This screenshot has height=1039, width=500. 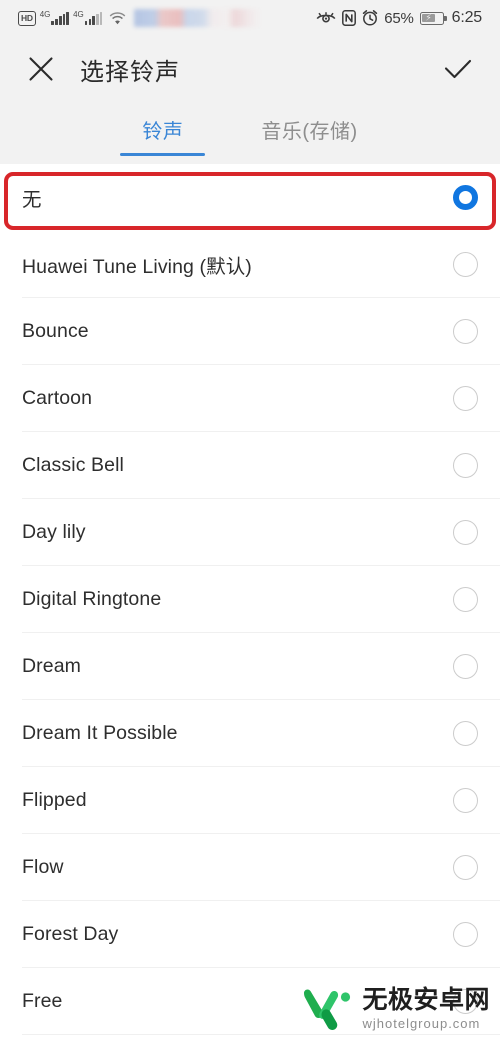 What do you see at coordinates (54, 800) in the screenshot?
I see `ringtone-label: Flipped` at bounding box center [54, 800].